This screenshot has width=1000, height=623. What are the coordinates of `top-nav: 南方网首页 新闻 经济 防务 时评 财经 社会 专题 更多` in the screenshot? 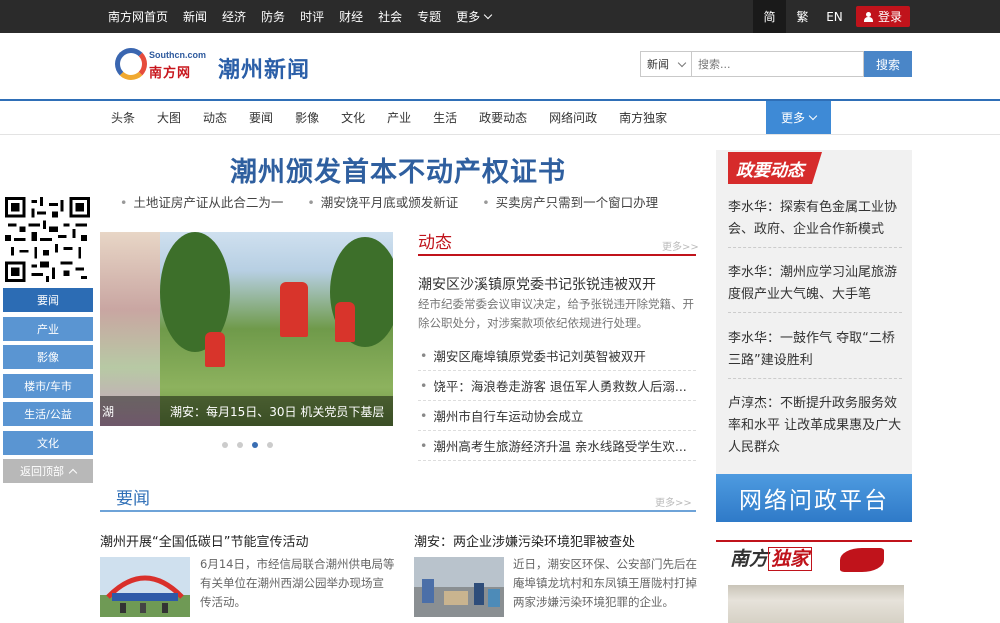 It's located at (307, 16).